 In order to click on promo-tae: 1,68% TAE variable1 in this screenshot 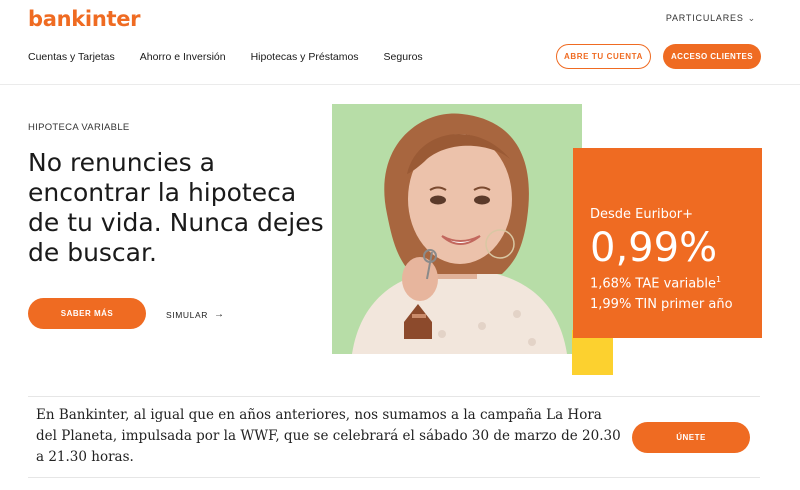, I will do `click(676, 282)`.